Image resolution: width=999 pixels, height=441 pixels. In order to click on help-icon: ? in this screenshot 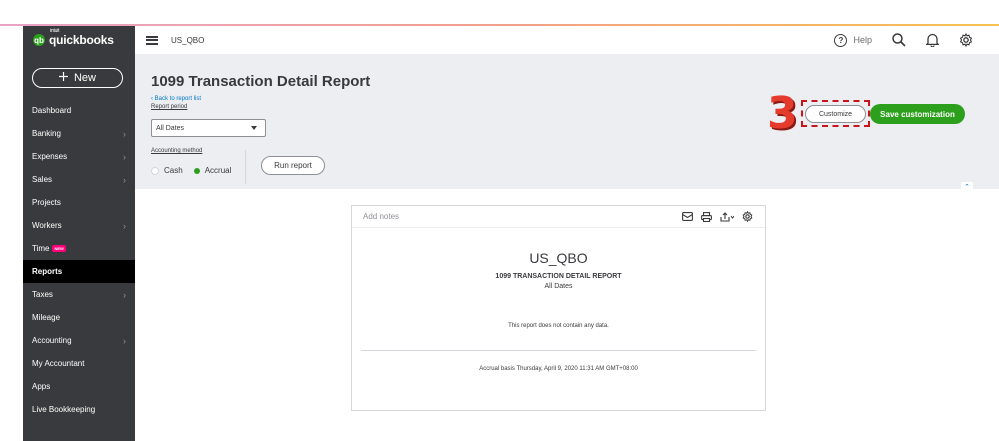, I will do `click(841, 40)`.